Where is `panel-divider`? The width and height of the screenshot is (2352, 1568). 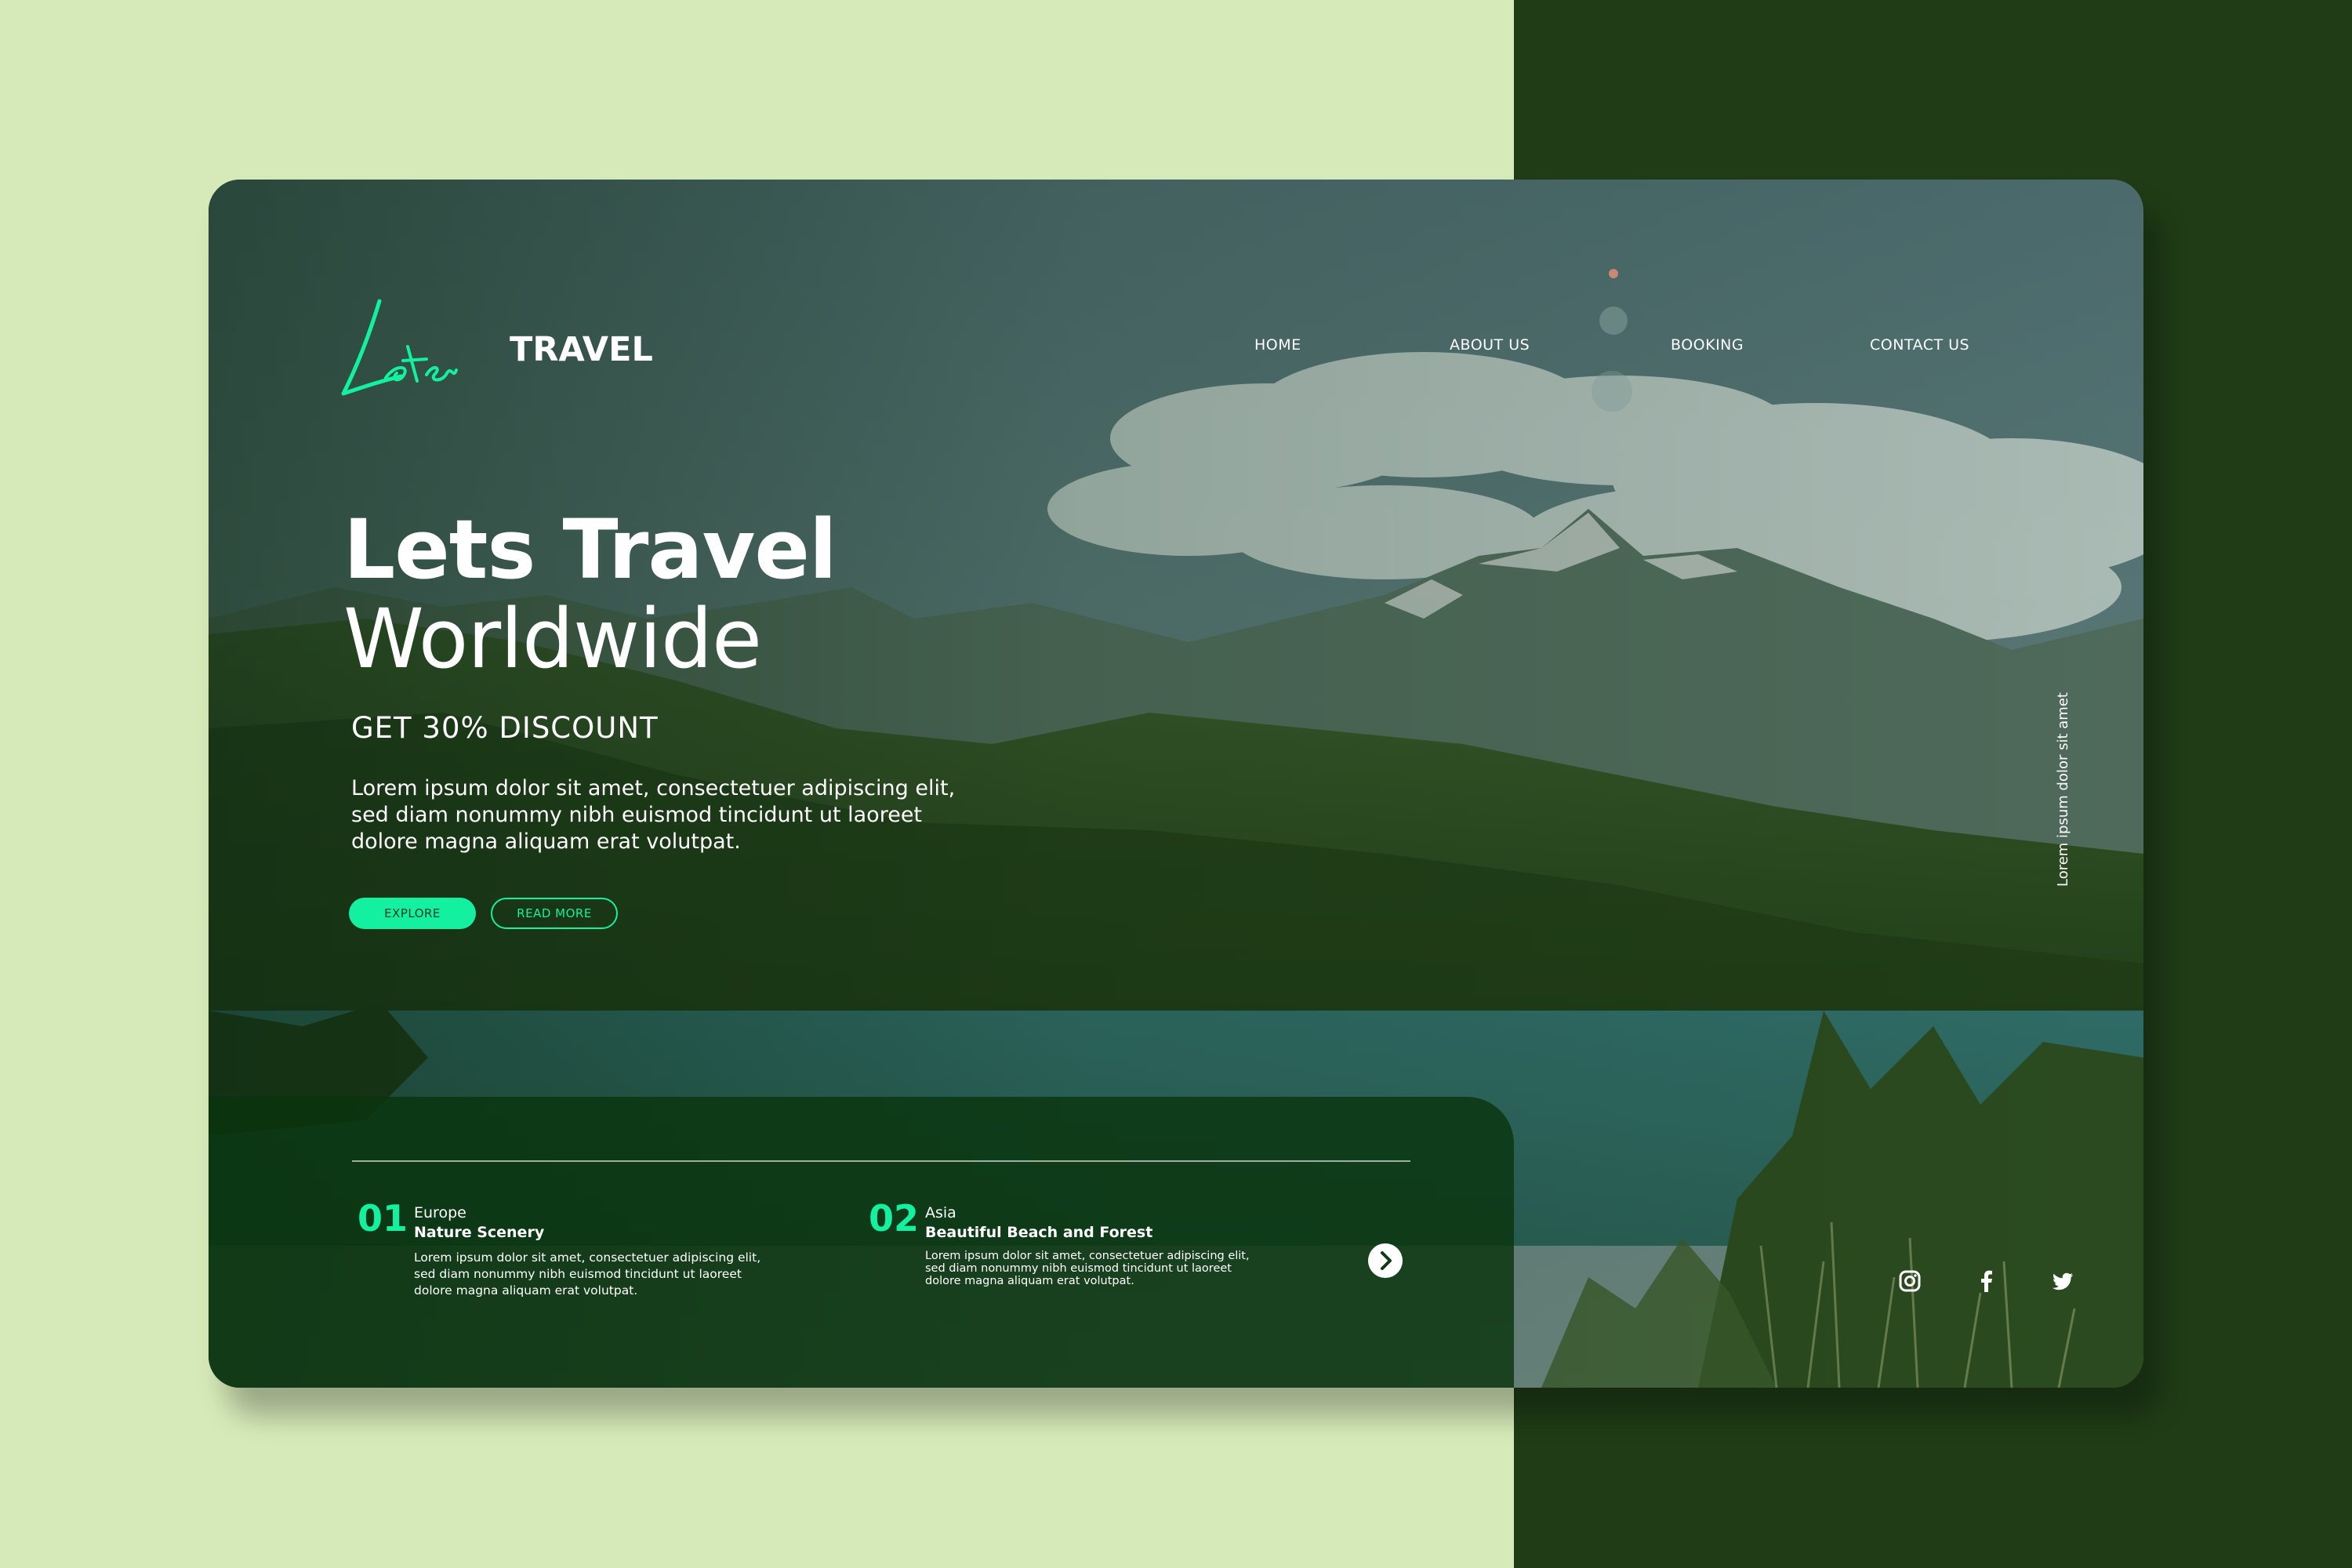 panel-divider is located at coordinates (881, 1161).